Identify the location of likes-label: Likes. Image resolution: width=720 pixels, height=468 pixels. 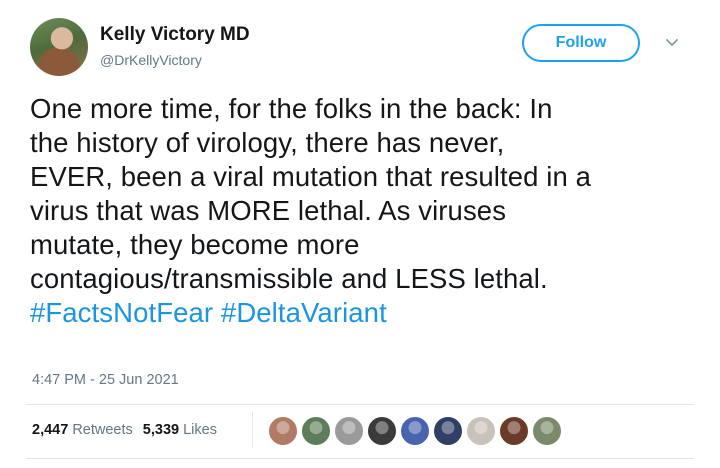
(200, 430).